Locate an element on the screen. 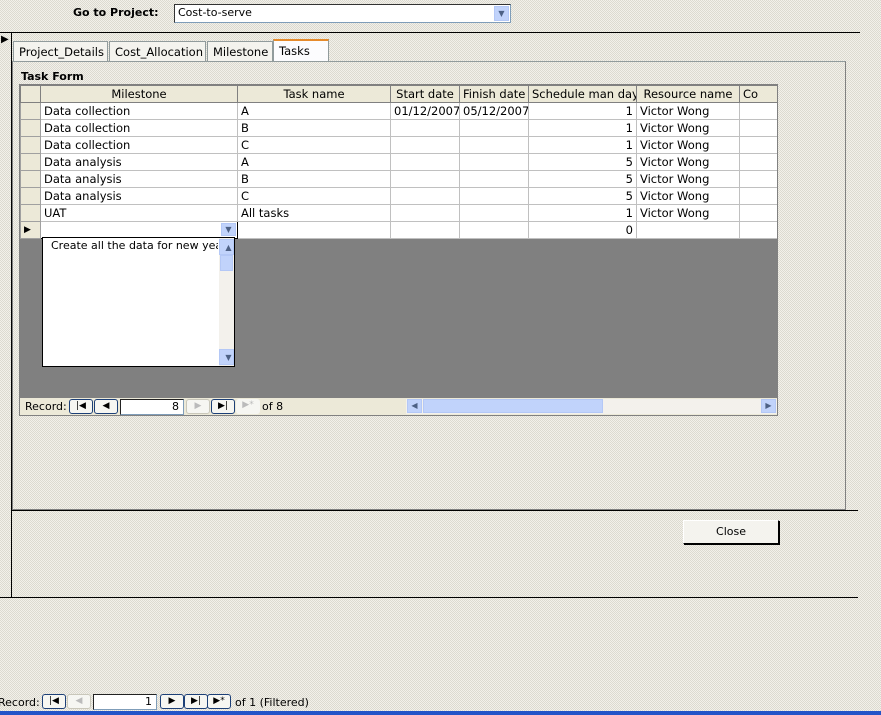  col-start-date: Start date is located at coordinates (425, 94).